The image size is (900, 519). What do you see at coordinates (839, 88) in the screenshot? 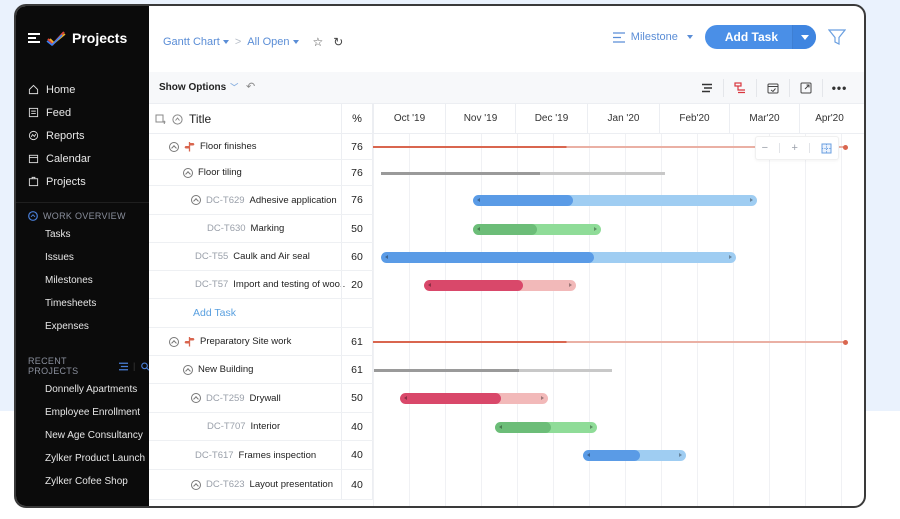
I see `more-options-button: •••` at bounding box center [839, 88].